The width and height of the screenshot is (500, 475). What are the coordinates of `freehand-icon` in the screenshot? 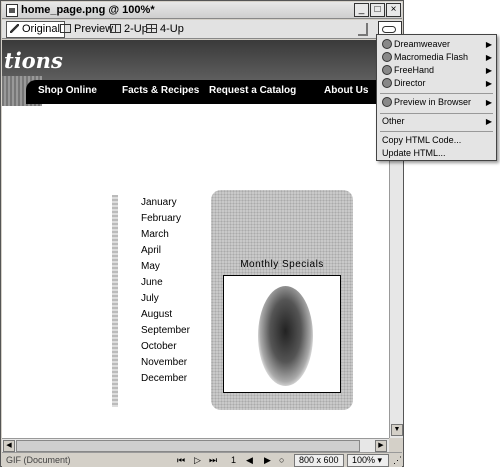 It's located at (387, 70).